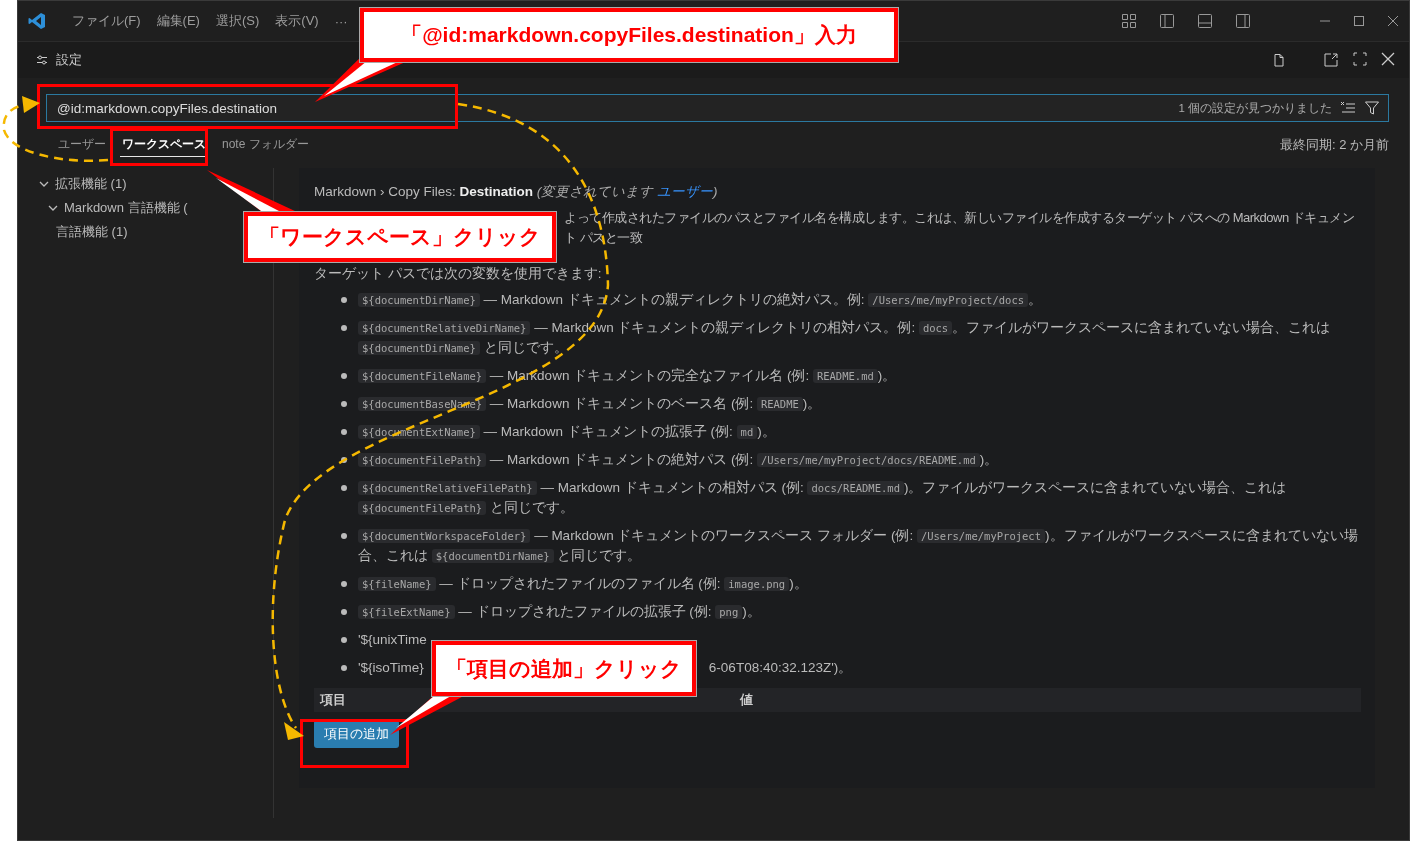 The height and width of the screenshot is (843, 1417). I want to click on add-item-button: 項目の追加, so click(356, 734).